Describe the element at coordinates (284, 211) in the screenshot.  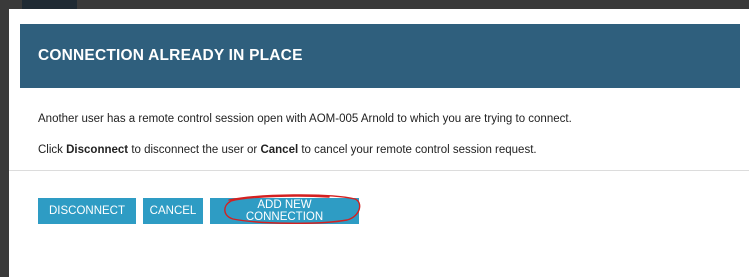
I see `add-new-connection-button: ADD NEW CONNECTION` at that location.